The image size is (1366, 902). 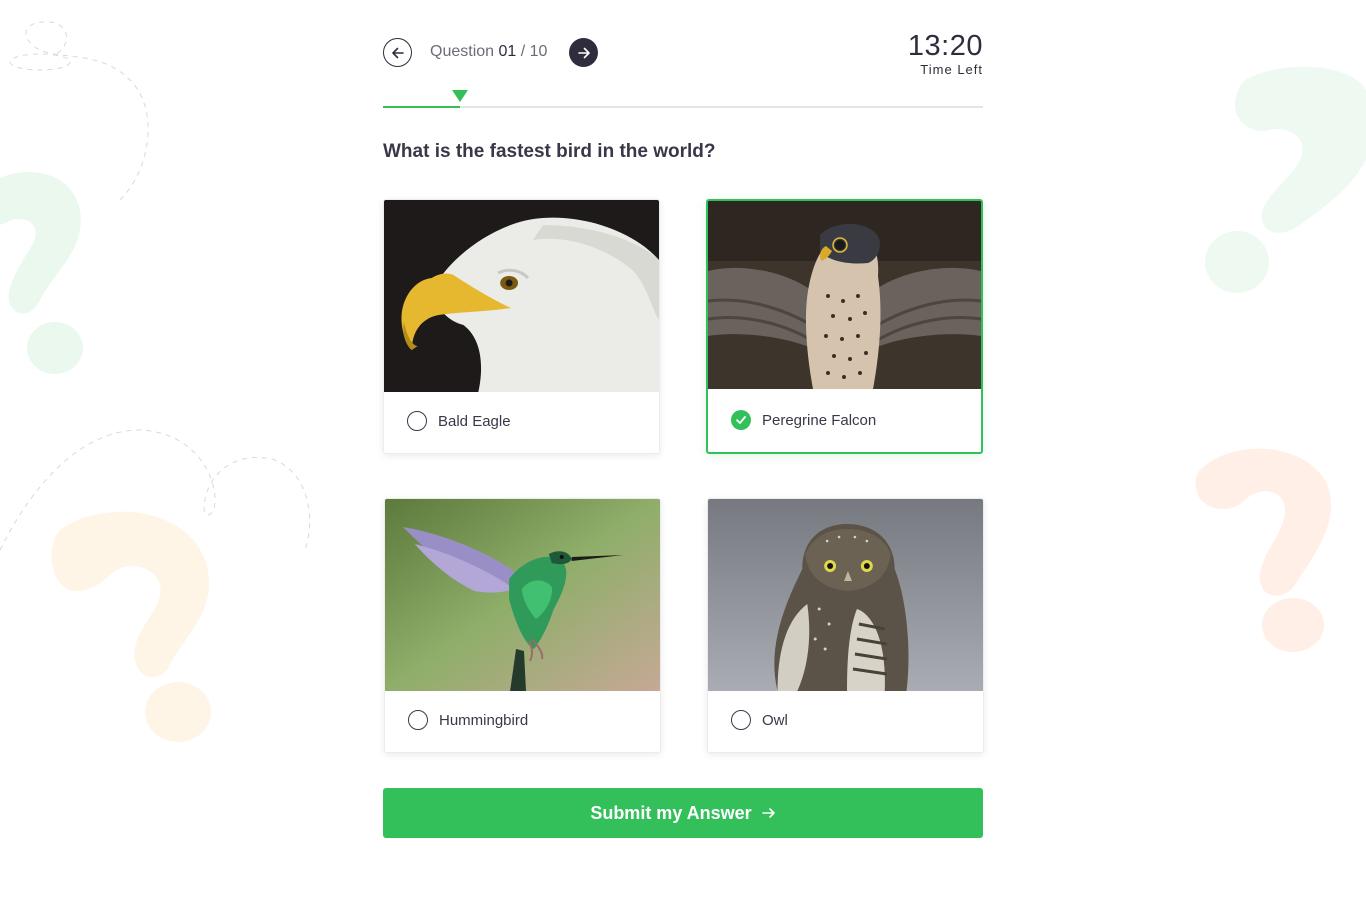 What do you see at coordinates (845, 720) in the screenshot?
I see `answer-option-footer: Owl` at bounding box center [845, 720].